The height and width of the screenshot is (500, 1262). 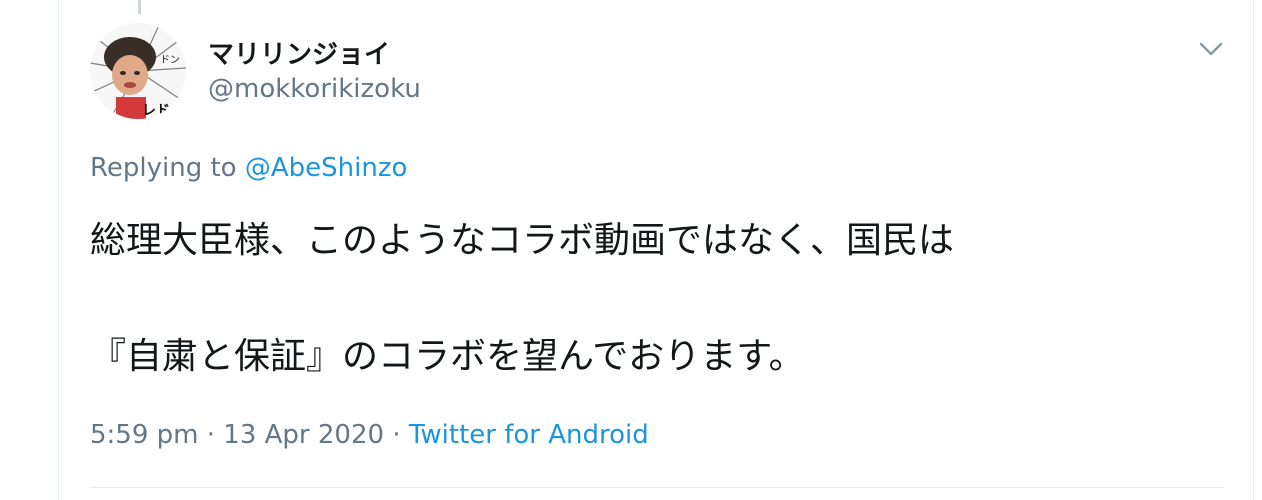 I want to click on author-display-name: マリリンジョイ, so click(x=299, y=52).